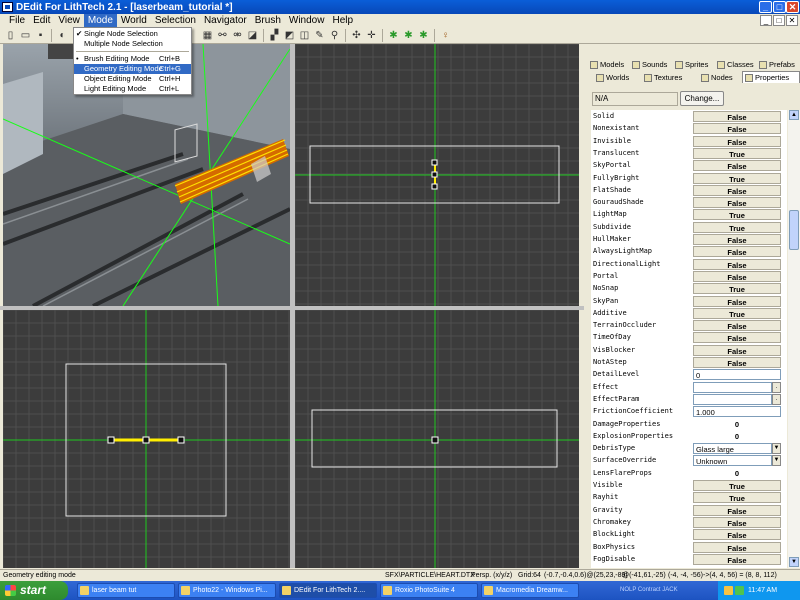 The height and width of the screenshot is (600, 800). What do you see at coordinates (778, 65) in the screenshot?
I see `tab-prefabs: Prefabs` at bounding box center [778, 65].